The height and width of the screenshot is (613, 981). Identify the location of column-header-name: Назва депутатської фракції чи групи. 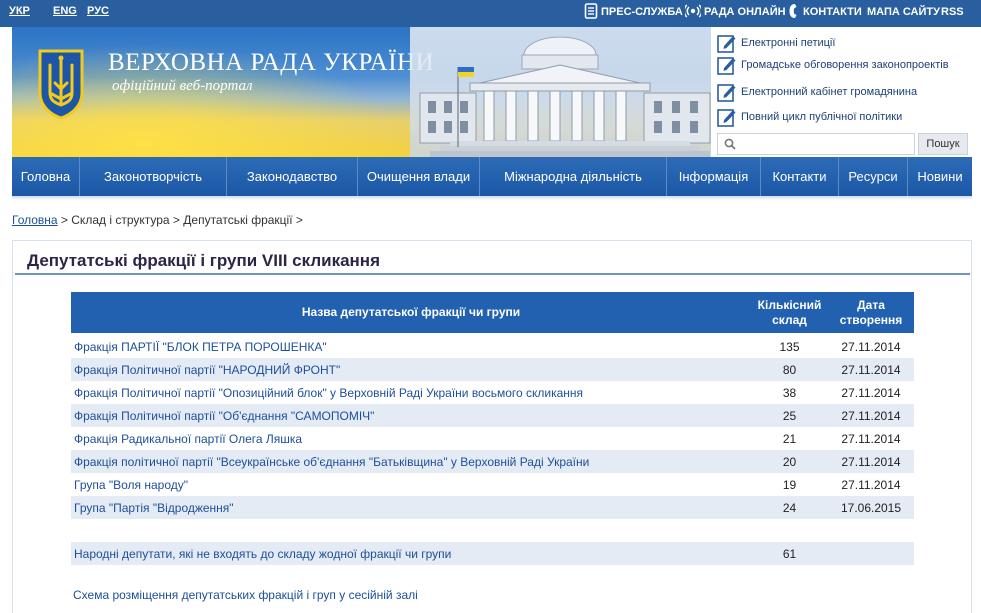
(411, 312).